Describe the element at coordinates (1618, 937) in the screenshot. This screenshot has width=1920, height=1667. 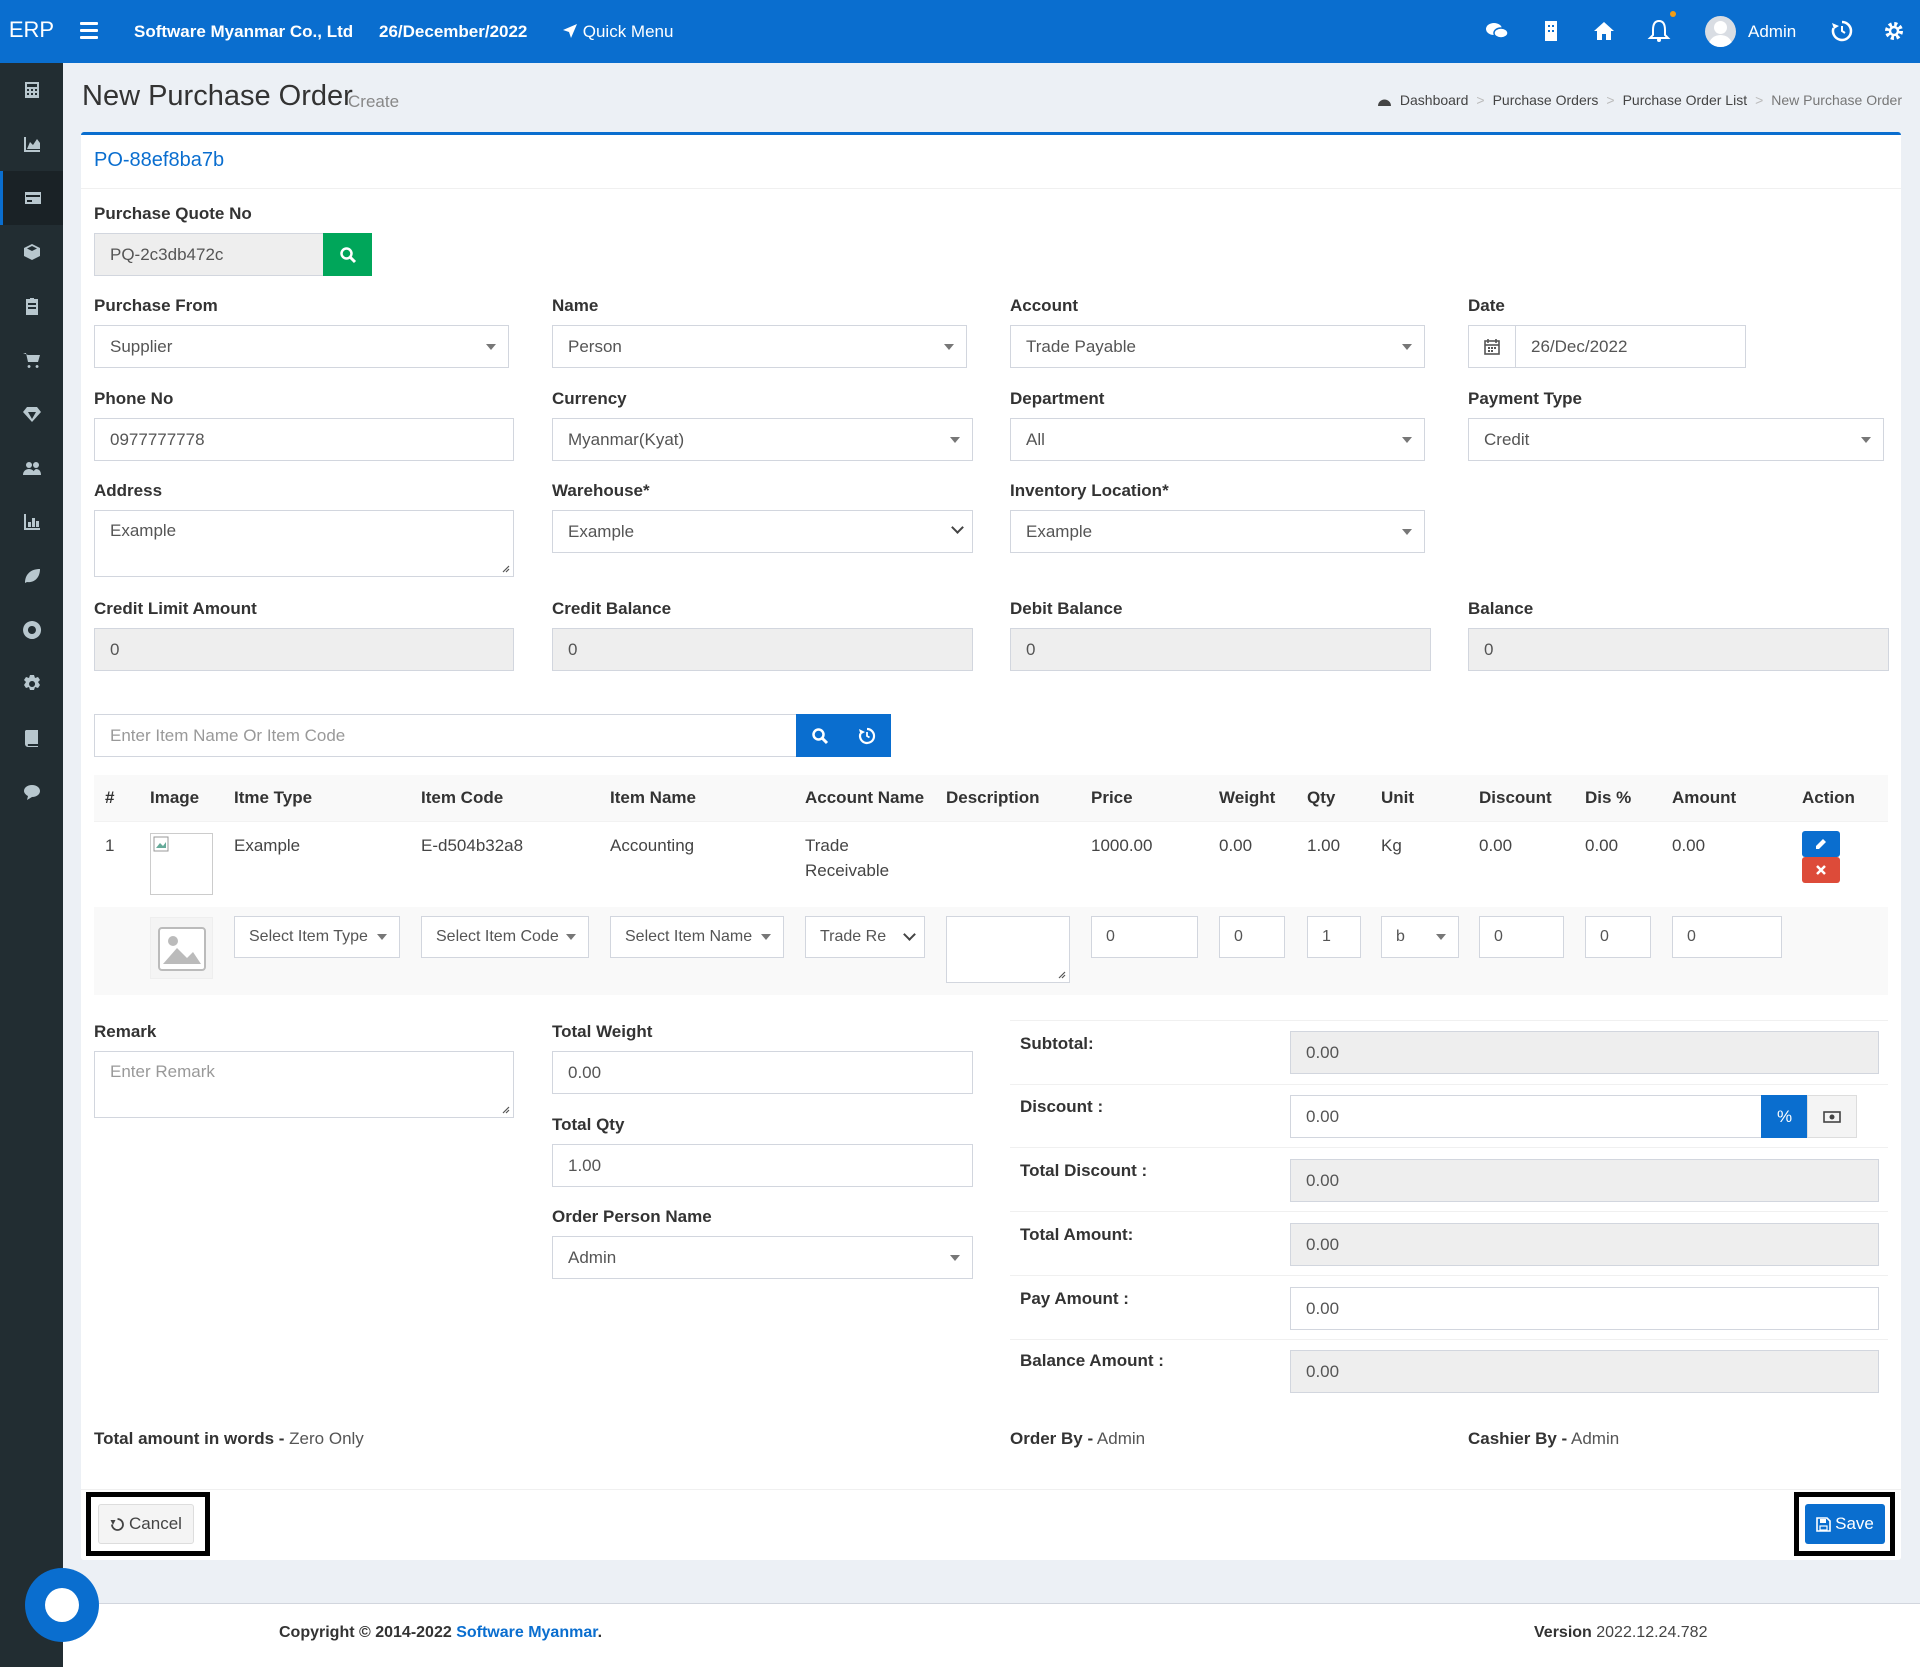
I see `dis-percent-input: 0` at that location.